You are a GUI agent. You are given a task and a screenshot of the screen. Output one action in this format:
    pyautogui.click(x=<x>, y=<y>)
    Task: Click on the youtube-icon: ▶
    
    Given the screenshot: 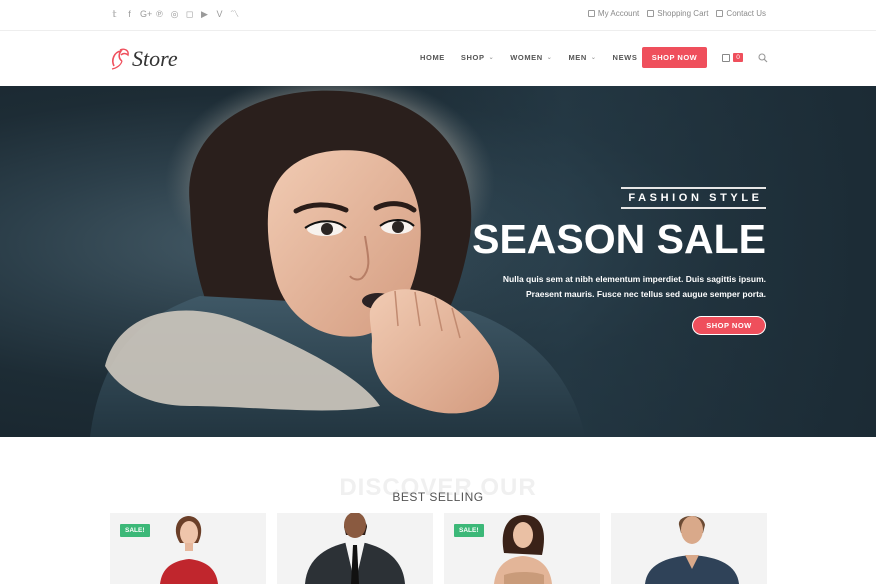 What is the action you would take?
    pyautogui.click(x=204, y=14)
    